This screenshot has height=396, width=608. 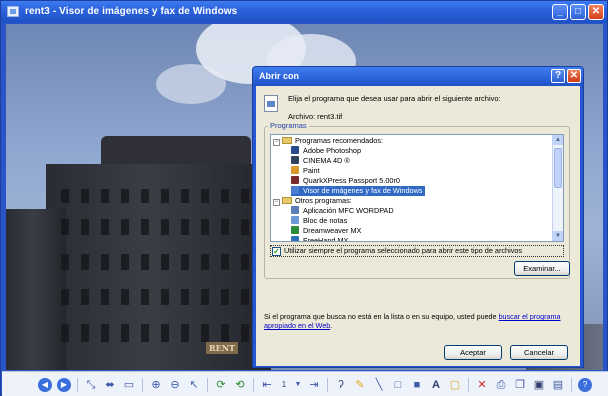 What do you see at coordinates (574, 76) in the screenshot?
I see `dialog-close-button: ✕` at bounding box center [574, 76].